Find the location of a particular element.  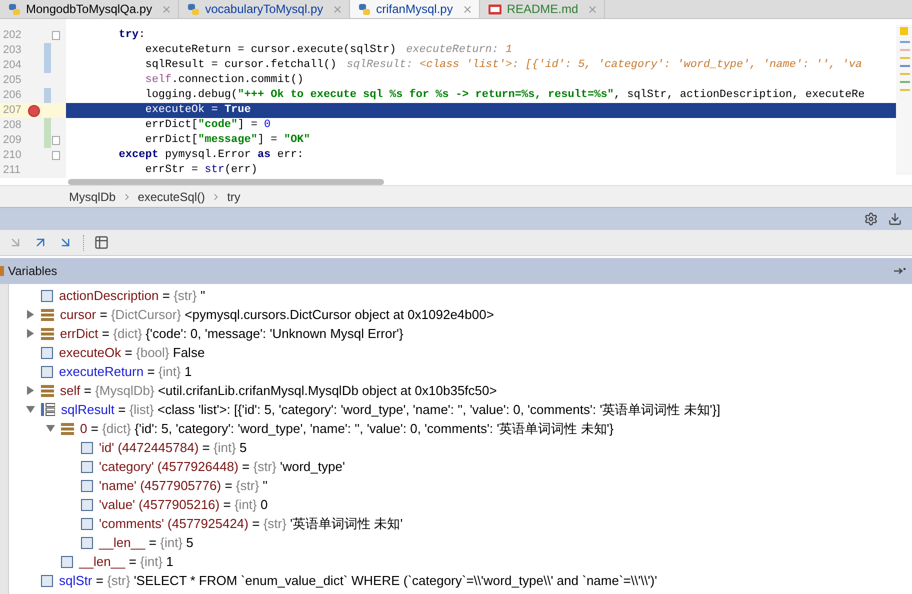

variable-entry: 'name' (4577905776) = {str} '' is located at coordinates (183, 485).